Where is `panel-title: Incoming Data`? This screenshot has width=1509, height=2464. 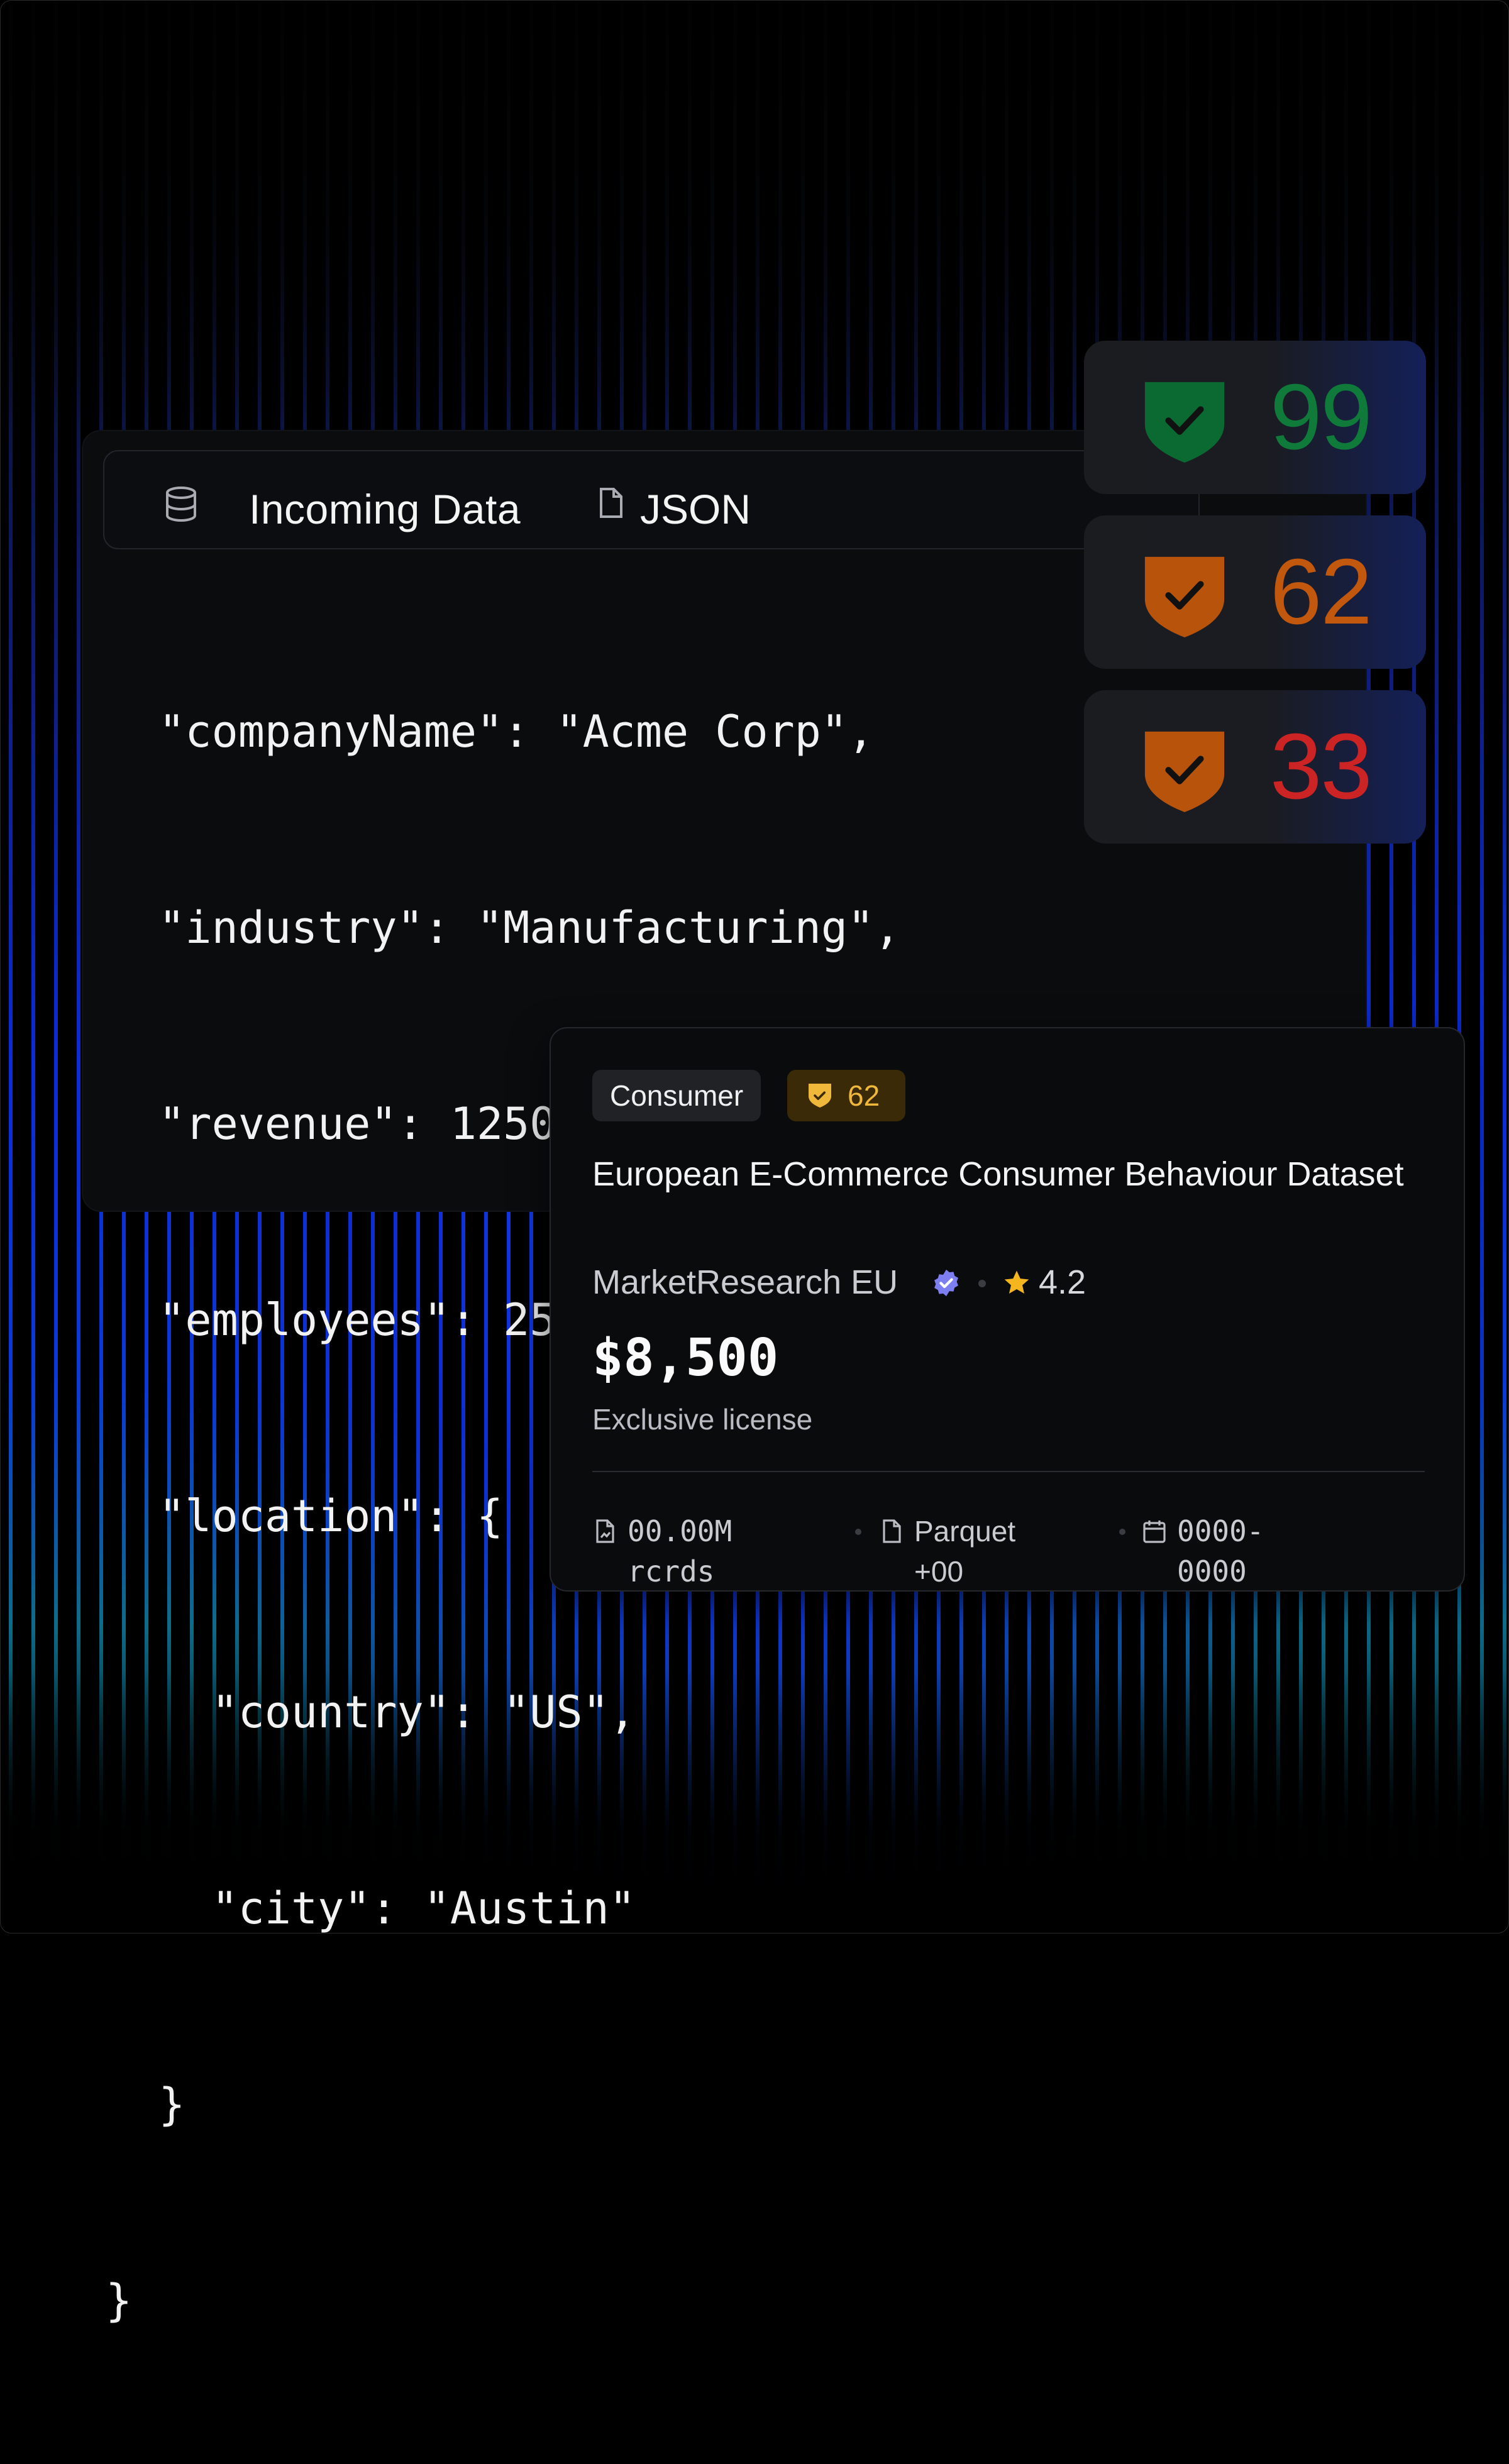 panel-title: Incoming Data is located at coordinates (385, 509).